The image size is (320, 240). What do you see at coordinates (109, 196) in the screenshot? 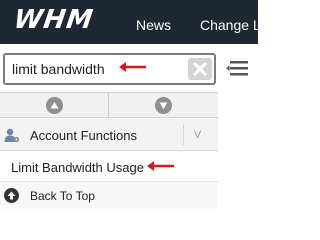
I see `back-to-top-link: Back To Top` at bounding box center [109, 196].